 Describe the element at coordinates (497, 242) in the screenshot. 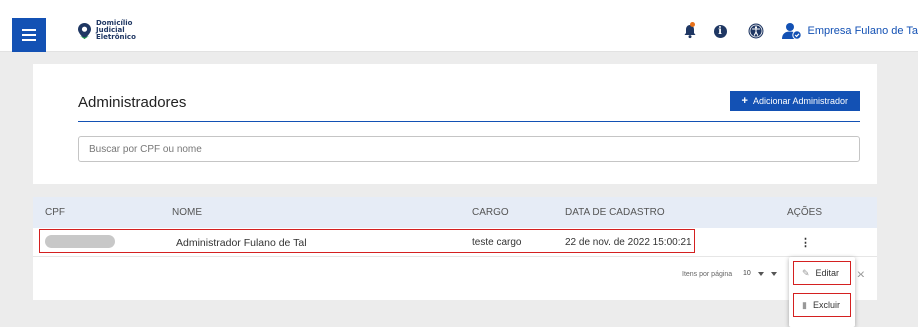

I see `row-cargo: teste cargo` at that location.